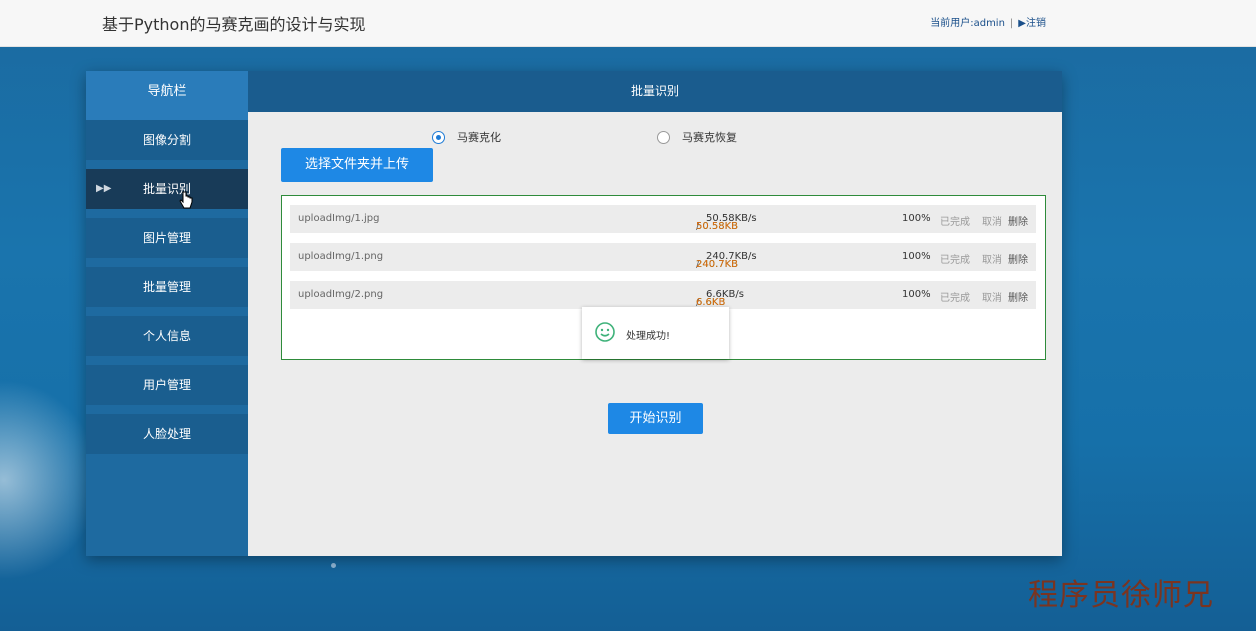 Image resolution: width=1256 pixels, height=631 pixels. I want to click on upload-speed: 50.58KB/s, so click(731, 218).